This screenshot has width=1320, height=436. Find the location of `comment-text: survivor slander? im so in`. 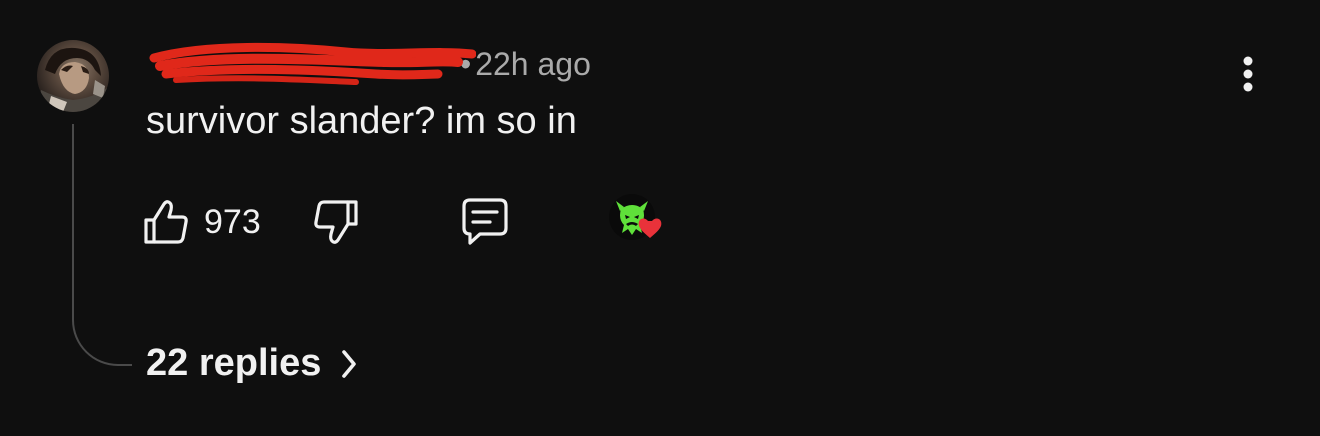

comment-text: survivor slander? im so in is located at coordinates (361, 121).